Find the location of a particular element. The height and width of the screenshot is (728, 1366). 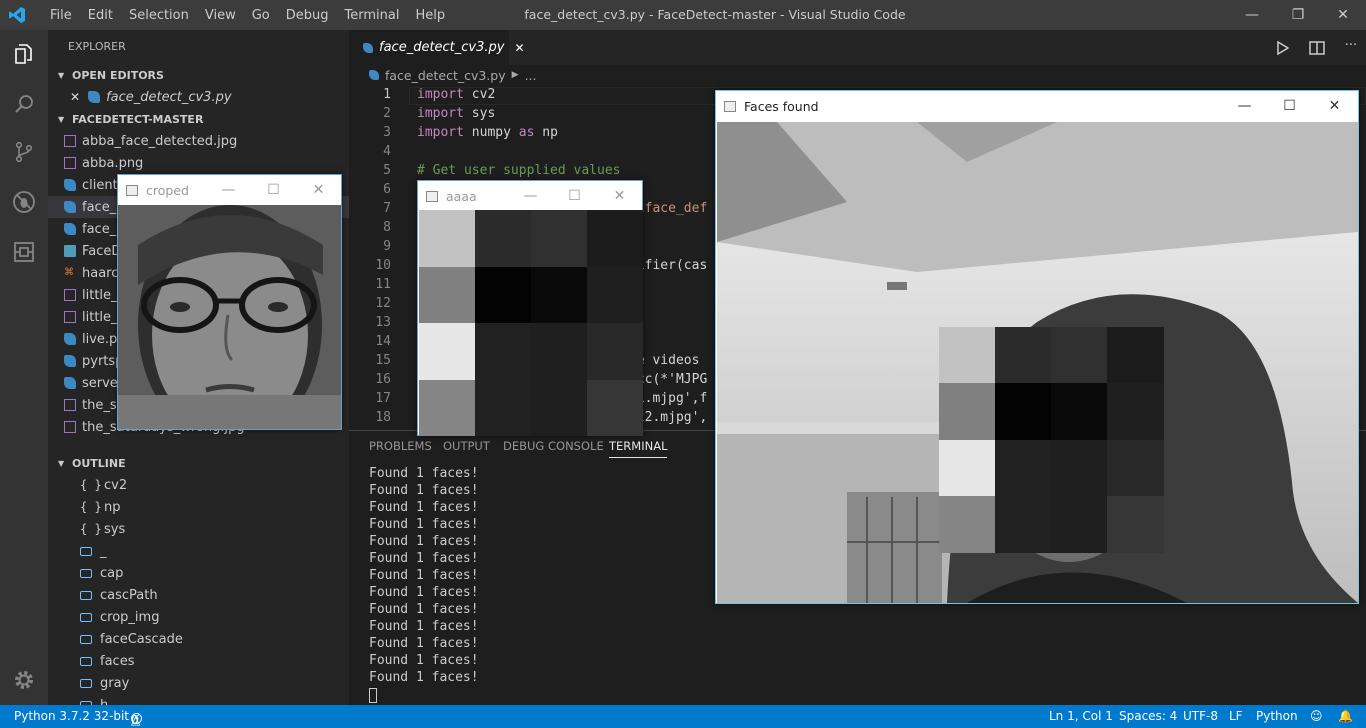

aaaa-minimize-button: — is located at coordinates (530, 196).